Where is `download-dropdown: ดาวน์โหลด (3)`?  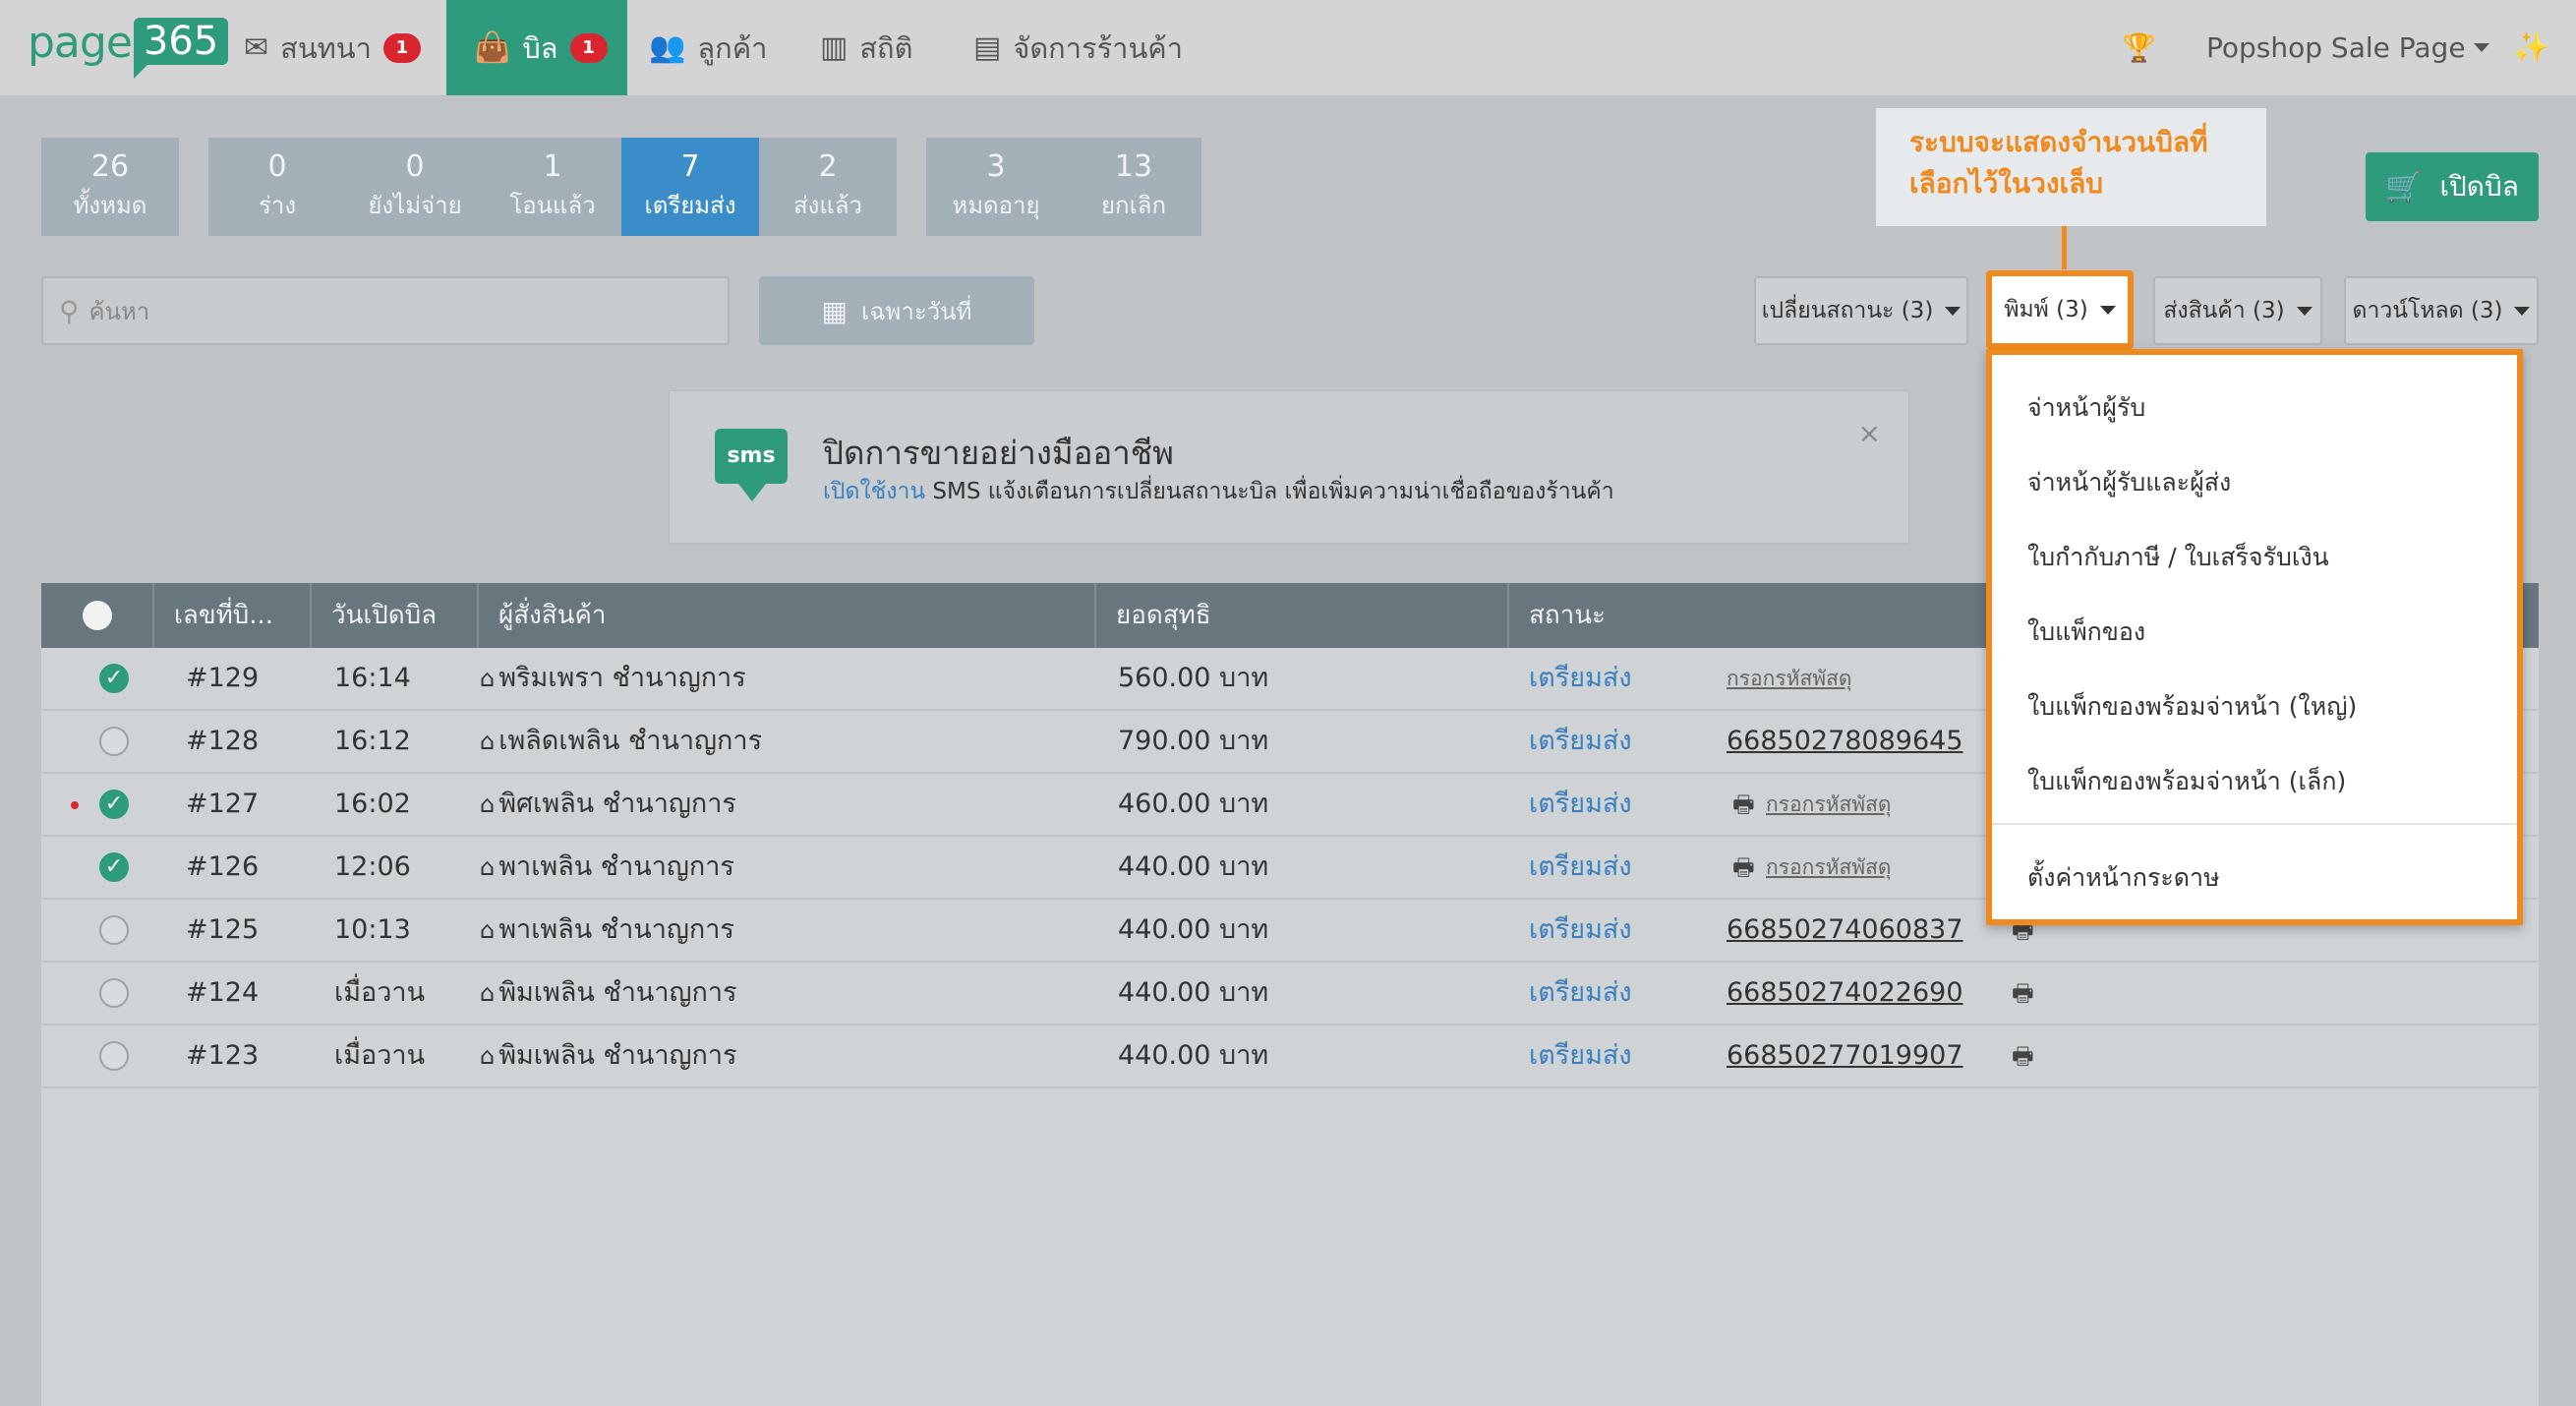 download-dropdown: ดาวน์โหลด (3) is located at coordinates (2441, 310).